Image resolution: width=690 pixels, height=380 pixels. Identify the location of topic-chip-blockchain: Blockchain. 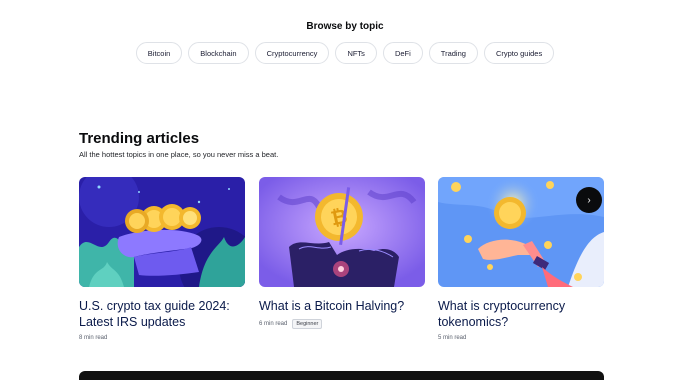
(218, 53).